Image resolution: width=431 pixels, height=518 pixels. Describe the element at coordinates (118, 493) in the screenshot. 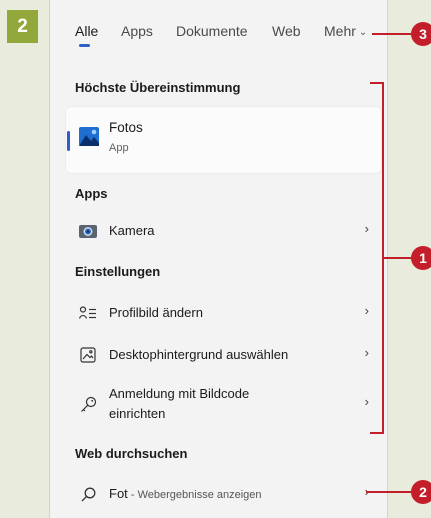

I see `web-query: Fot` at that location.